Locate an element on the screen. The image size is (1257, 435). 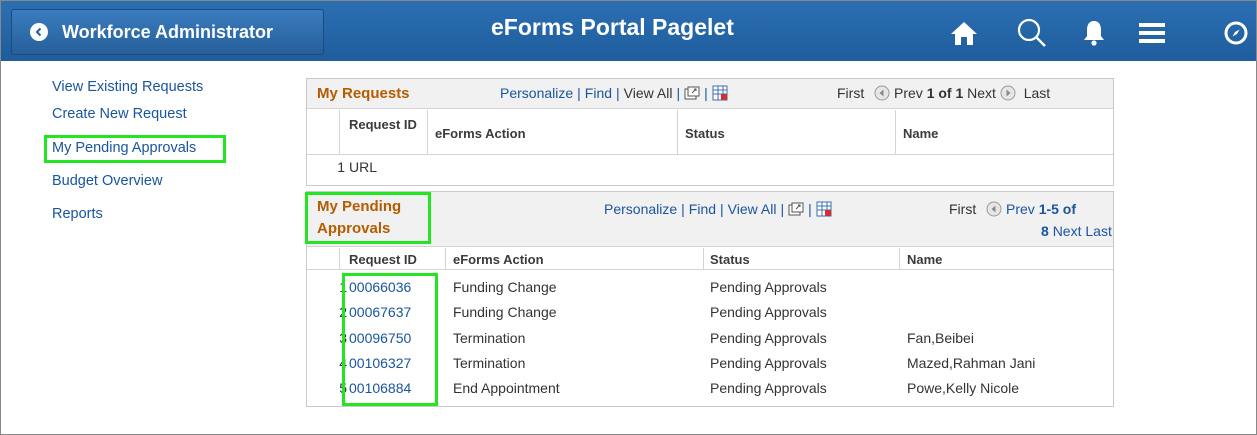
row-range: 1-5 of is located at coordinates (1057, 209).